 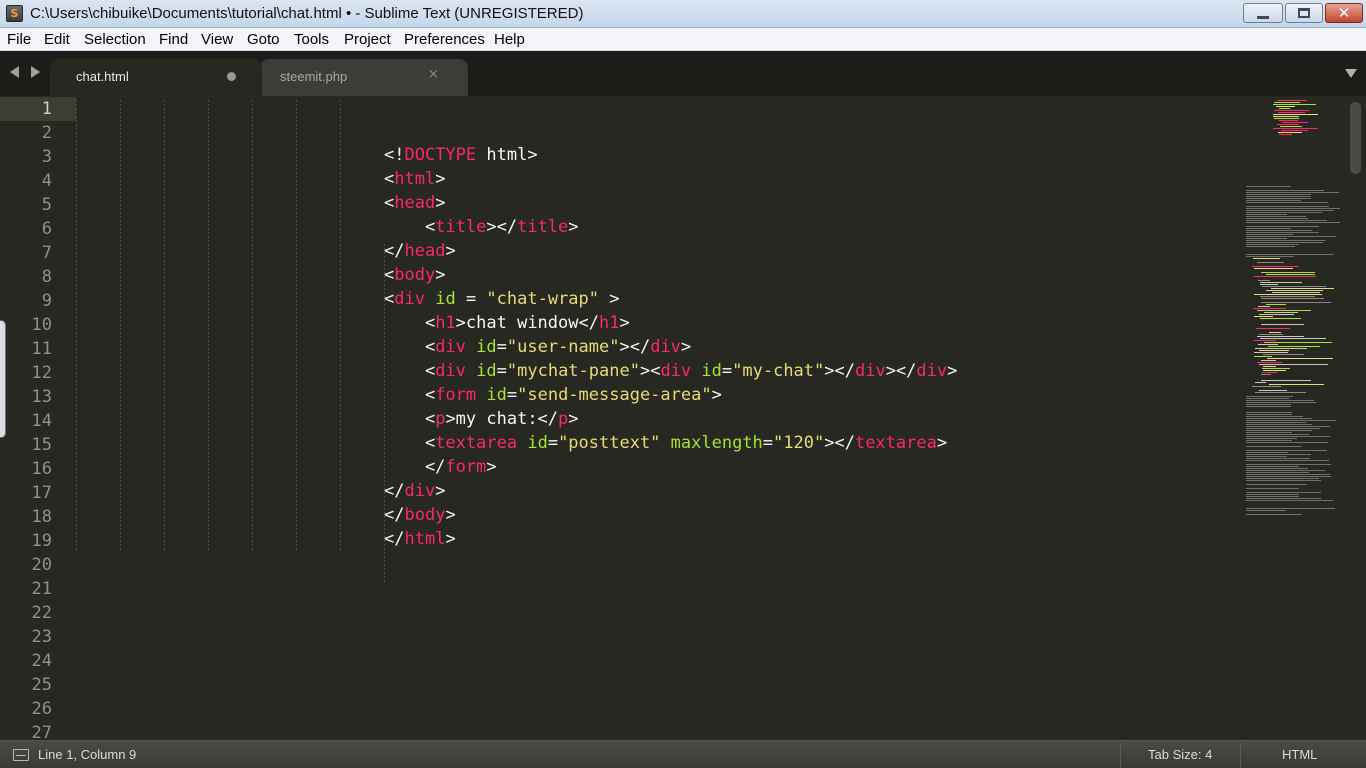 What do you see at coordinates (420, 517) in the screenshot?
I see `code-line: </body>` at bounding box center [420, 517].